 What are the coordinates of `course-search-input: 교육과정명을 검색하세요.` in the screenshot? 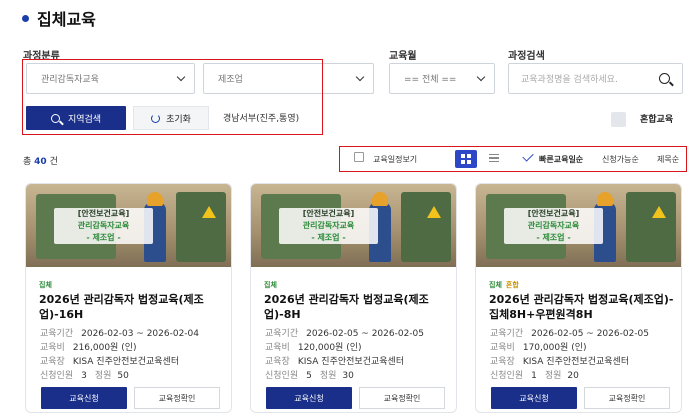 It's located at (595, 78).